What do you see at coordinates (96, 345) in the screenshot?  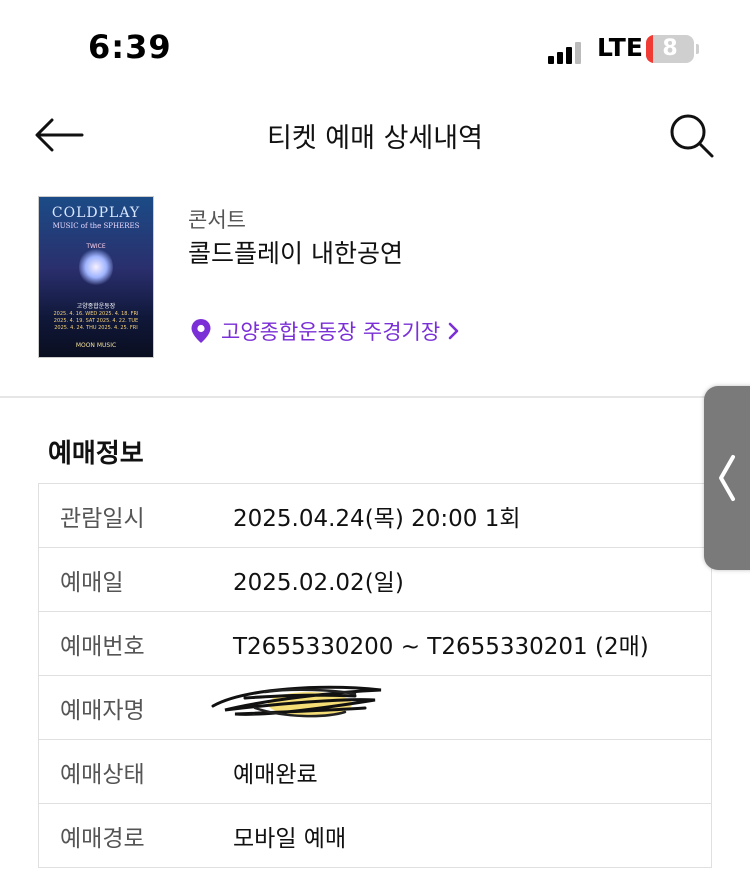 I see `poster-footer: MOON MUSIC` at bounding box center [96, 345].